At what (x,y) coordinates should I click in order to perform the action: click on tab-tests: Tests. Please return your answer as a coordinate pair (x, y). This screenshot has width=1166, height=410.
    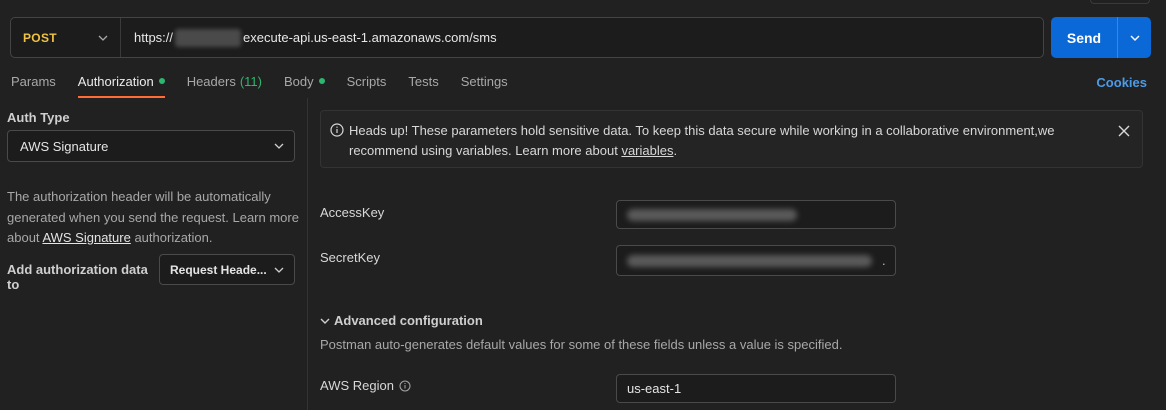
    Looking at the image, I should click on (423, 81).